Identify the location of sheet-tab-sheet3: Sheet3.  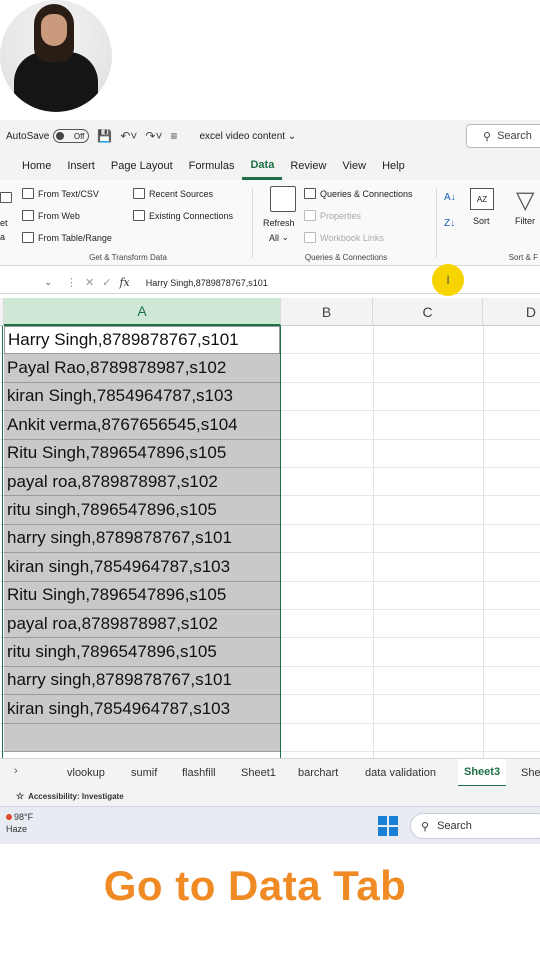
(482, 773).